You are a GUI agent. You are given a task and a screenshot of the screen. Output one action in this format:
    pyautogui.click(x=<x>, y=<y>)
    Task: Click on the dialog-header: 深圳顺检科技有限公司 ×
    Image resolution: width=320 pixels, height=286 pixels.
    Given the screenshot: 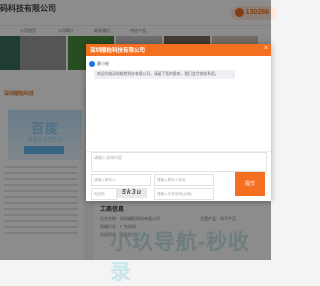 What is the action you would take?
    pyautogui.click(x=178, y=50)
    